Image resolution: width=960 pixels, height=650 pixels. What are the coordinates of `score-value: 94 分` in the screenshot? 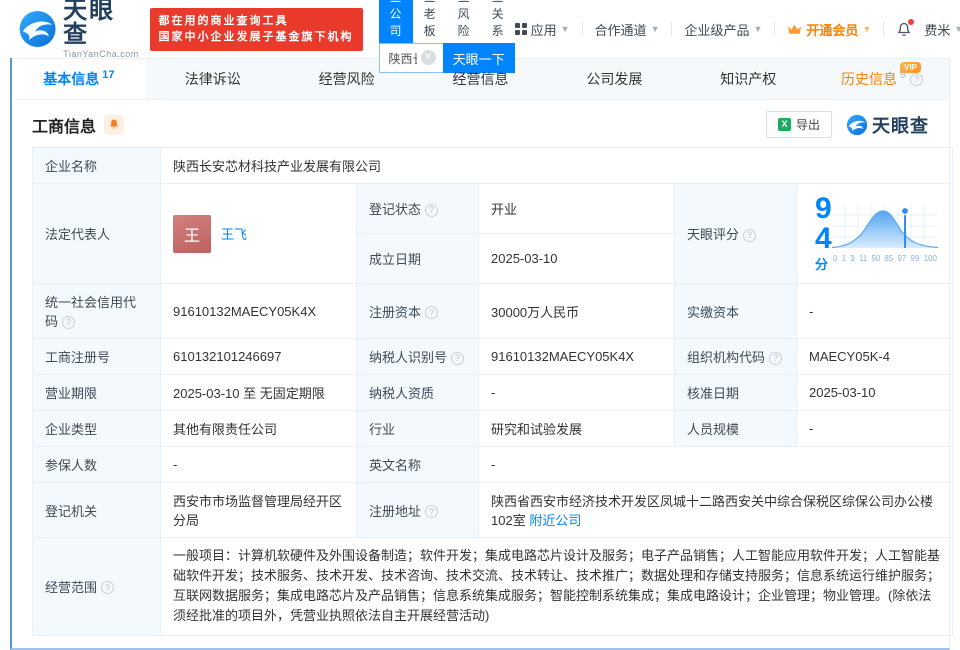 It's located at (823, 233).